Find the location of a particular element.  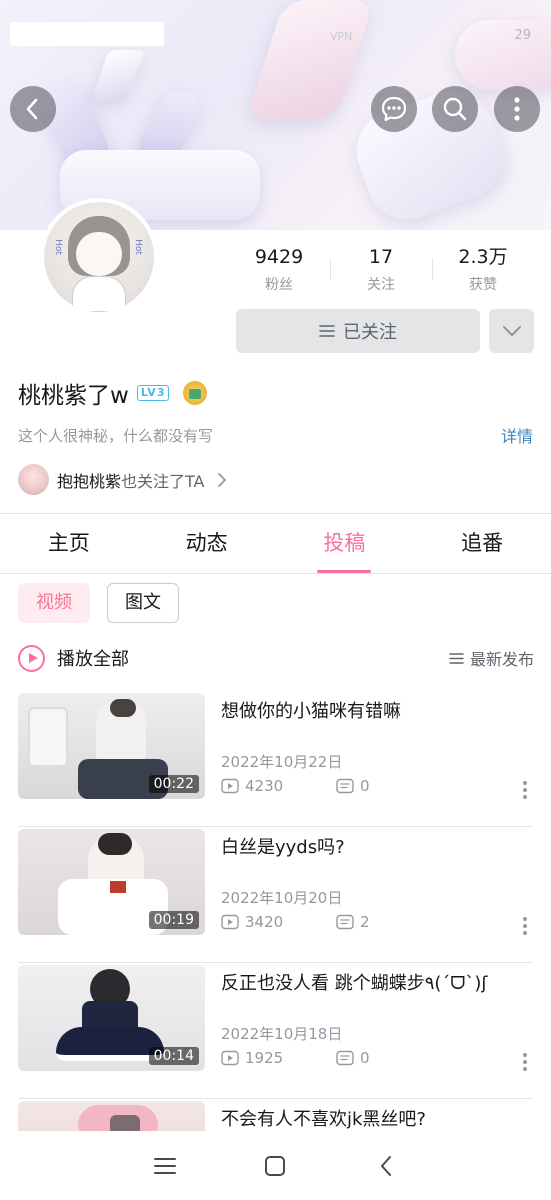

vpn-indicator: VPN is located at coordinates (341, 36).